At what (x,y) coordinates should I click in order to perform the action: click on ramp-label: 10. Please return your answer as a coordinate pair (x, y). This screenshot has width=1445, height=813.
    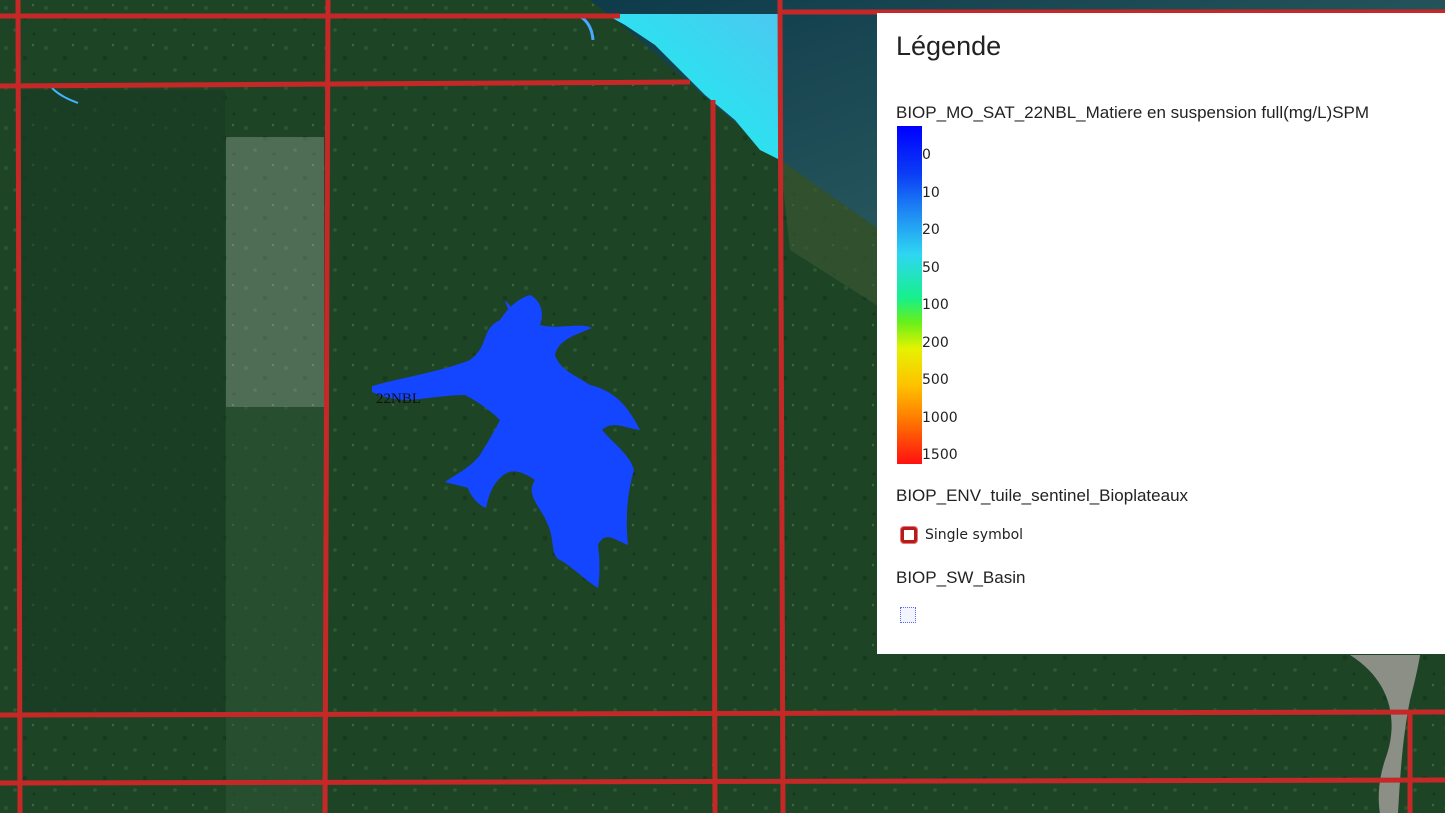
    Looking at the image, I should click on (931, 193).